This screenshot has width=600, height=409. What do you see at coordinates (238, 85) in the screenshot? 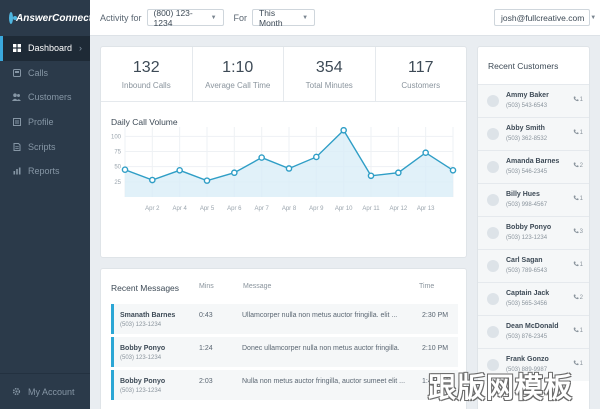
I see `stat-label: Average Call Time` at bounding box center [238, 85].